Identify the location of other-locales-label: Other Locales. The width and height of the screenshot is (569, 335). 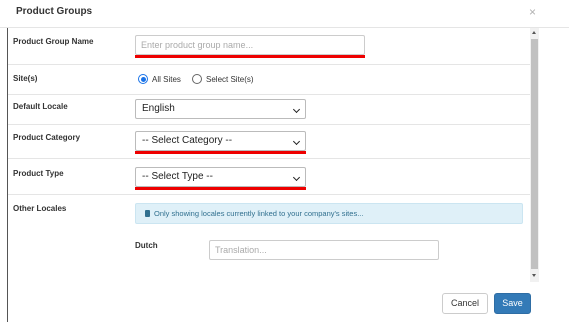
(40, 208).